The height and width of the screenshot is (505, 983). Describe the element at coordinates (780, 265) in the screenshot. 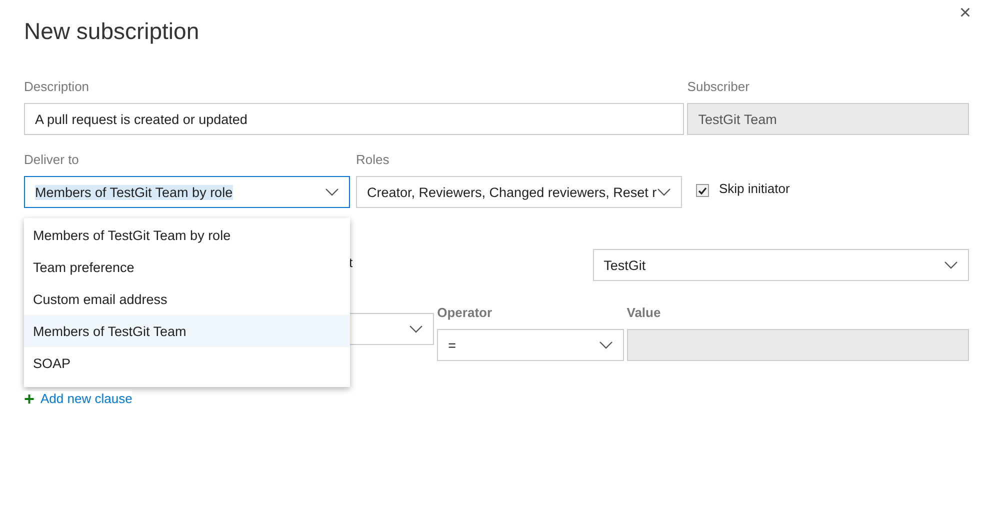

I see `repository-select: TestGit` at that location.